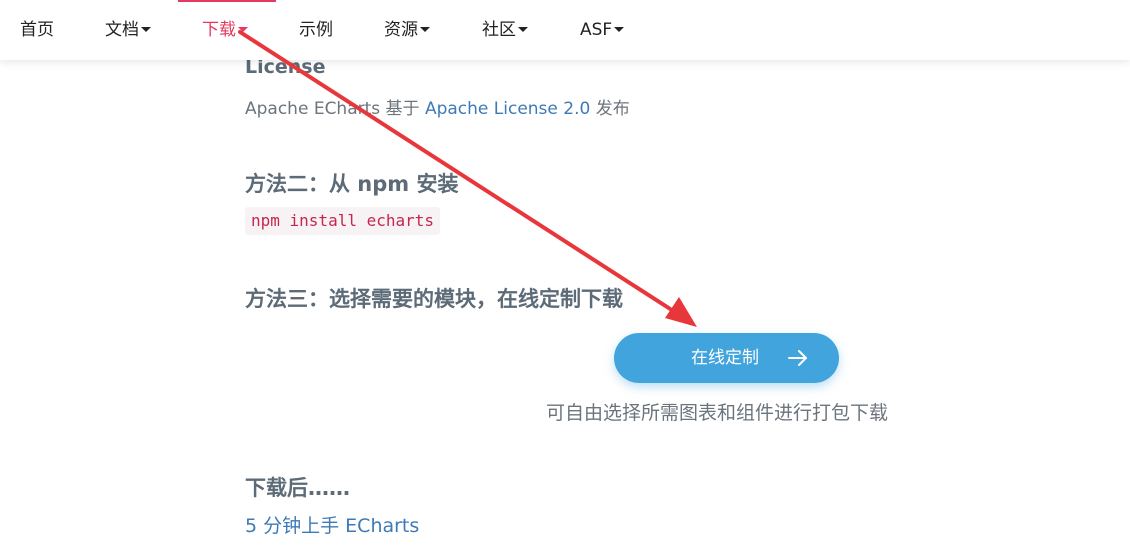 This screenshot has width=1130, height=553. I want to click on nav-docs-label: 文档, so click(122, 30).